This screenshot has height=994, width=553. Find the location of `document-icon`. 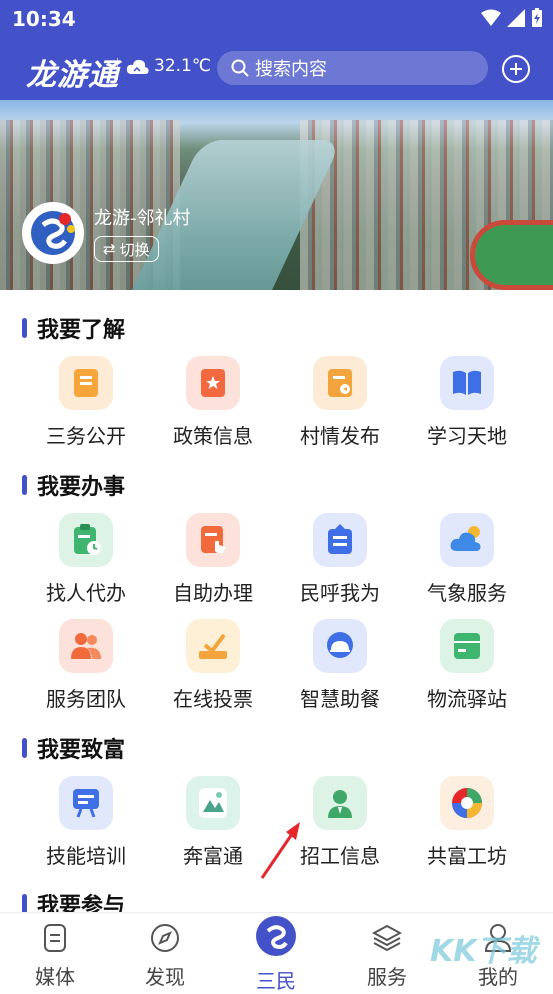

document-icon is located at coordinates (86, 383).